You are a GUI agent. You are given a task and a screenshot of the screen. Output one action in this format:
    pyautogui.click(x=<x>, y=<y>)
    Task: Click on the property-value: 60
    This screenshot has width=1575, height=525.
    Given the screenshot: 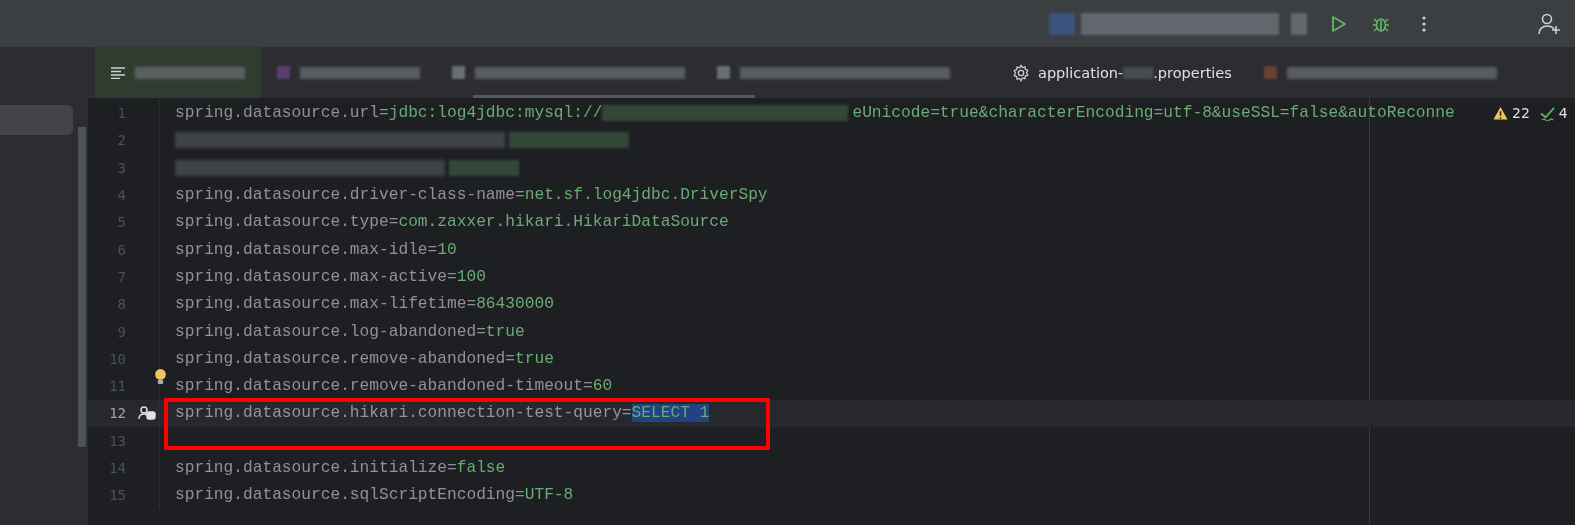 What is the action you would take?
    pyautogui.click(x=602, y=386)
    